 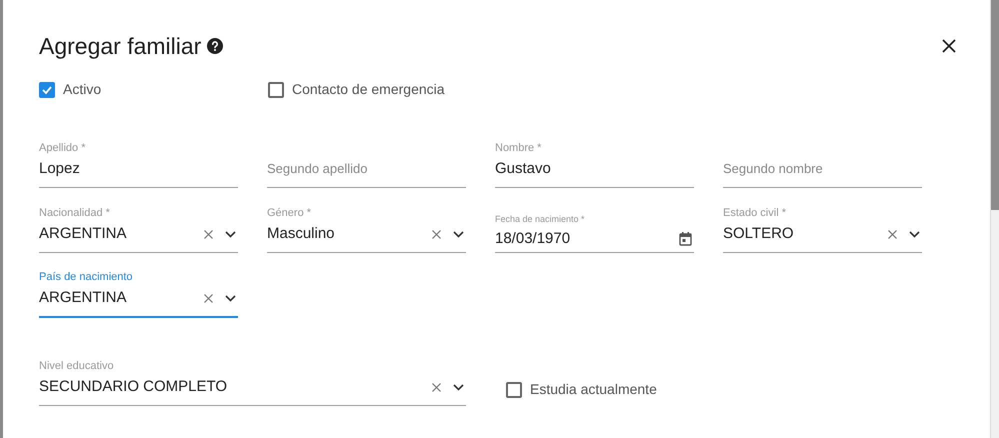 What do you see at coordinates (758, 234) in the screenshot?
I see `field-value: SOLTERO` at bounding box center [758, 234].